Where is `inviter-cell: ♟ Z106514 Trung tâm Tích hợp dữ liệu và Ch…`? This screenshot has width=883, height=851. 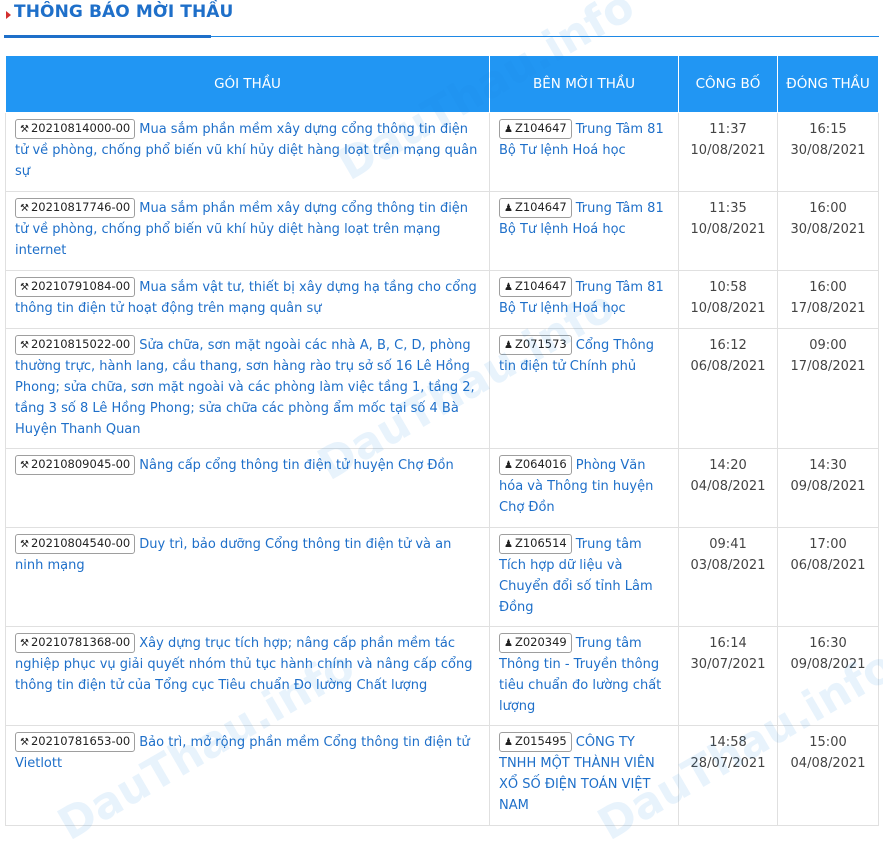
inviter-cell: ♟ Z106514 Trung tâm Tích hợp dữ liệu và Ch… is located at coordinates (584, 577).